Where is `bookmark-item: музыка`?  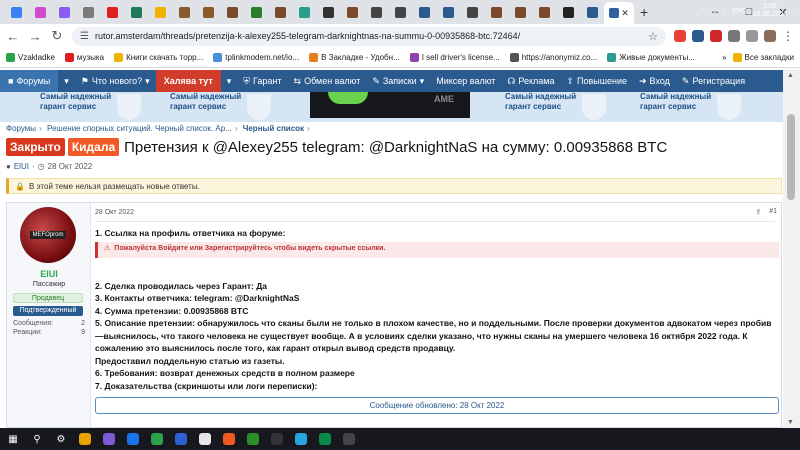
bookmark-item: музыка is located at coordinates (84, 57).